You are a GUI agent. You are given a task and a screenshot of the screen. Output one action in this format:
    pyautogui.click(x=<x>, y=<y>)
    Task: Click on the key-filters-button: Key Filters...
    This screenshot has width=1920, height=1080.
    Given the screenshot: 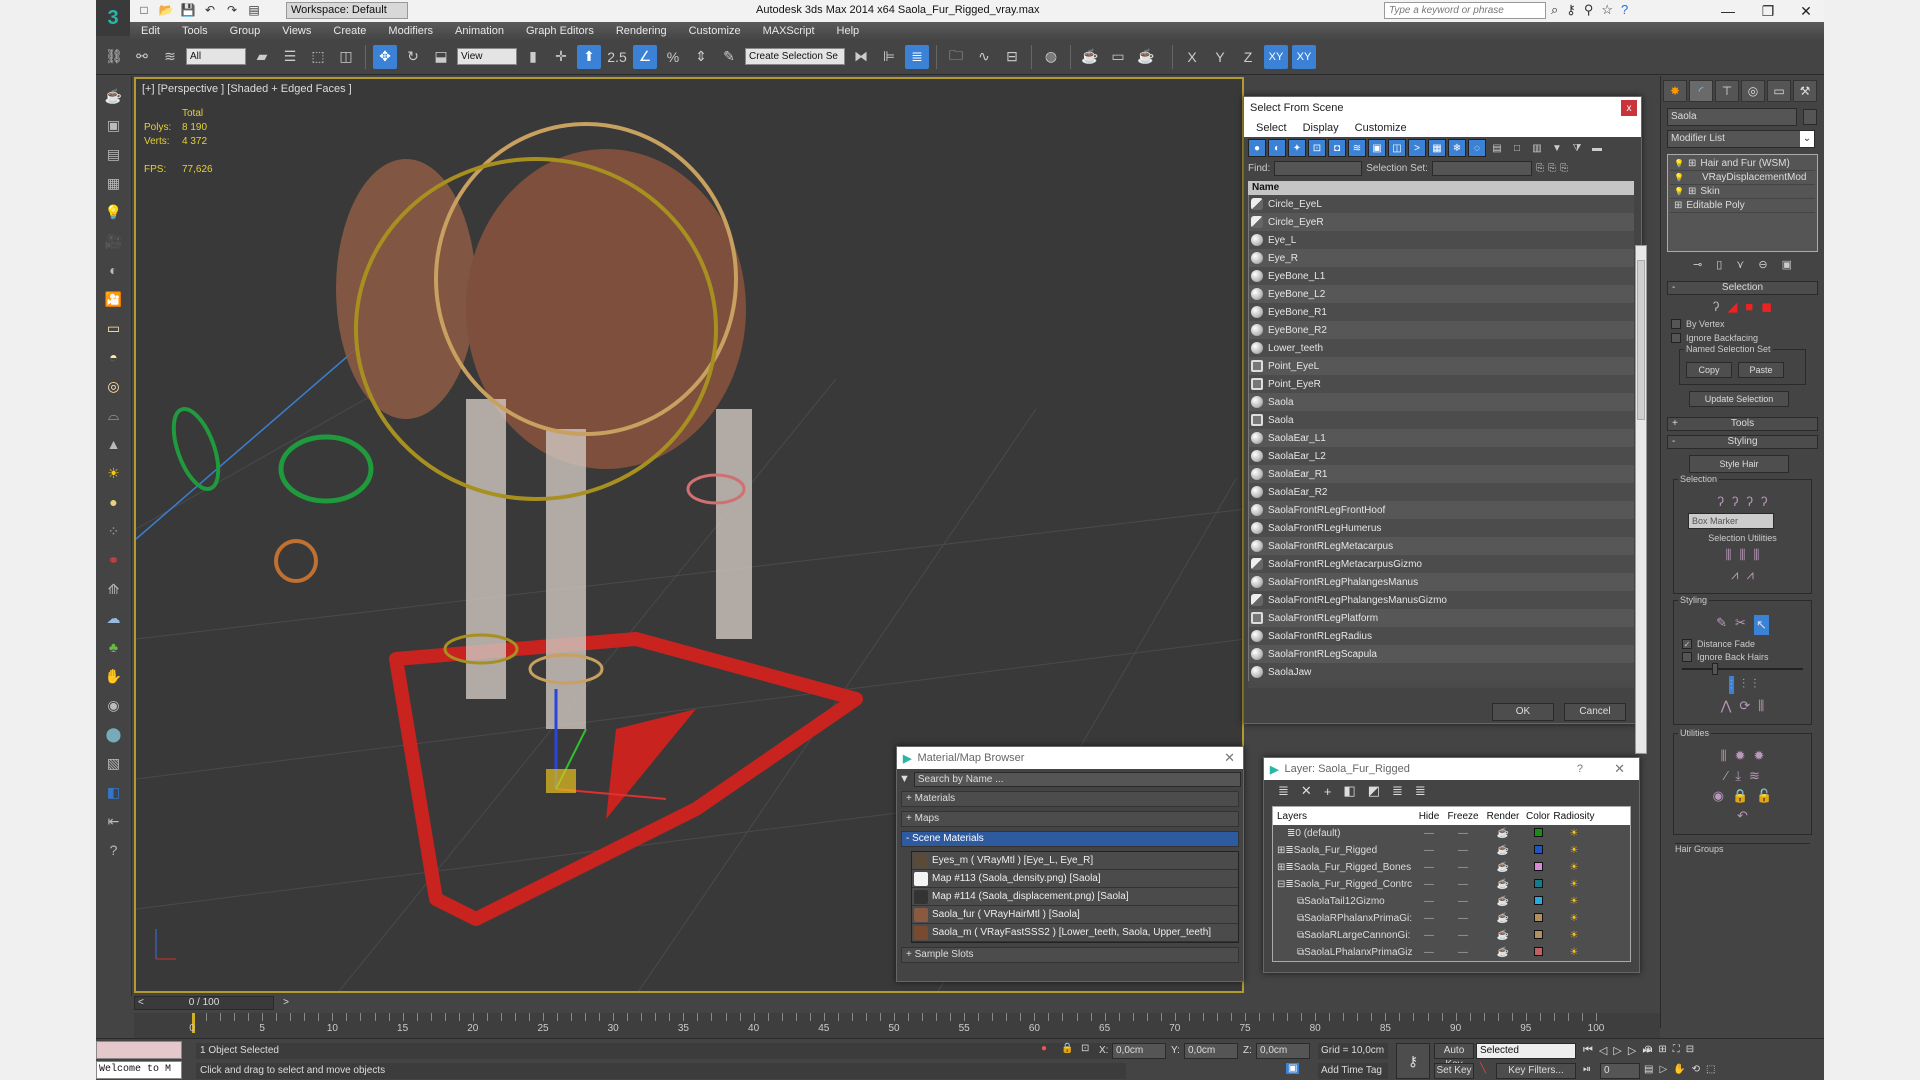 What is the action you would take?
    pyautogui.click(x=1536, y=1071)
    